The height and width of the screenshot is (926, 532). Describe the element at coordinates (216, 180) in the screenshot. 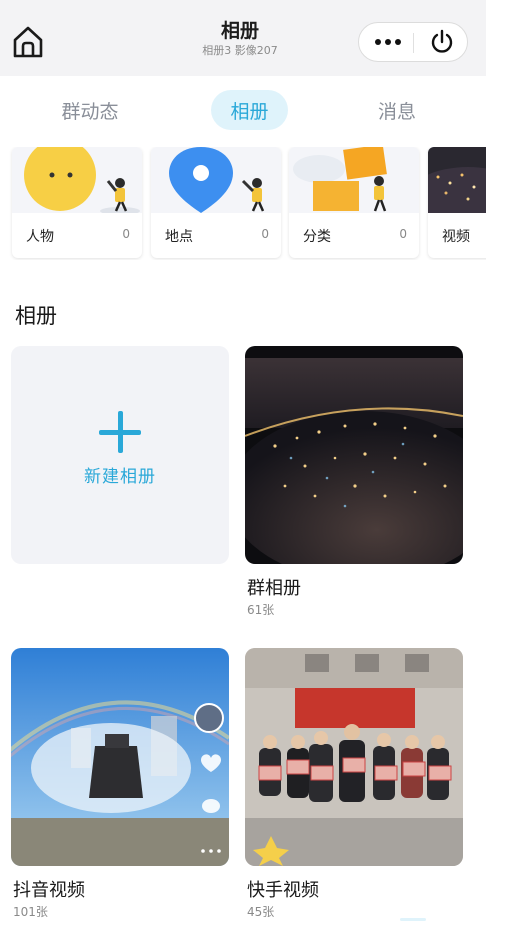

I see `places-illustration` at that location.